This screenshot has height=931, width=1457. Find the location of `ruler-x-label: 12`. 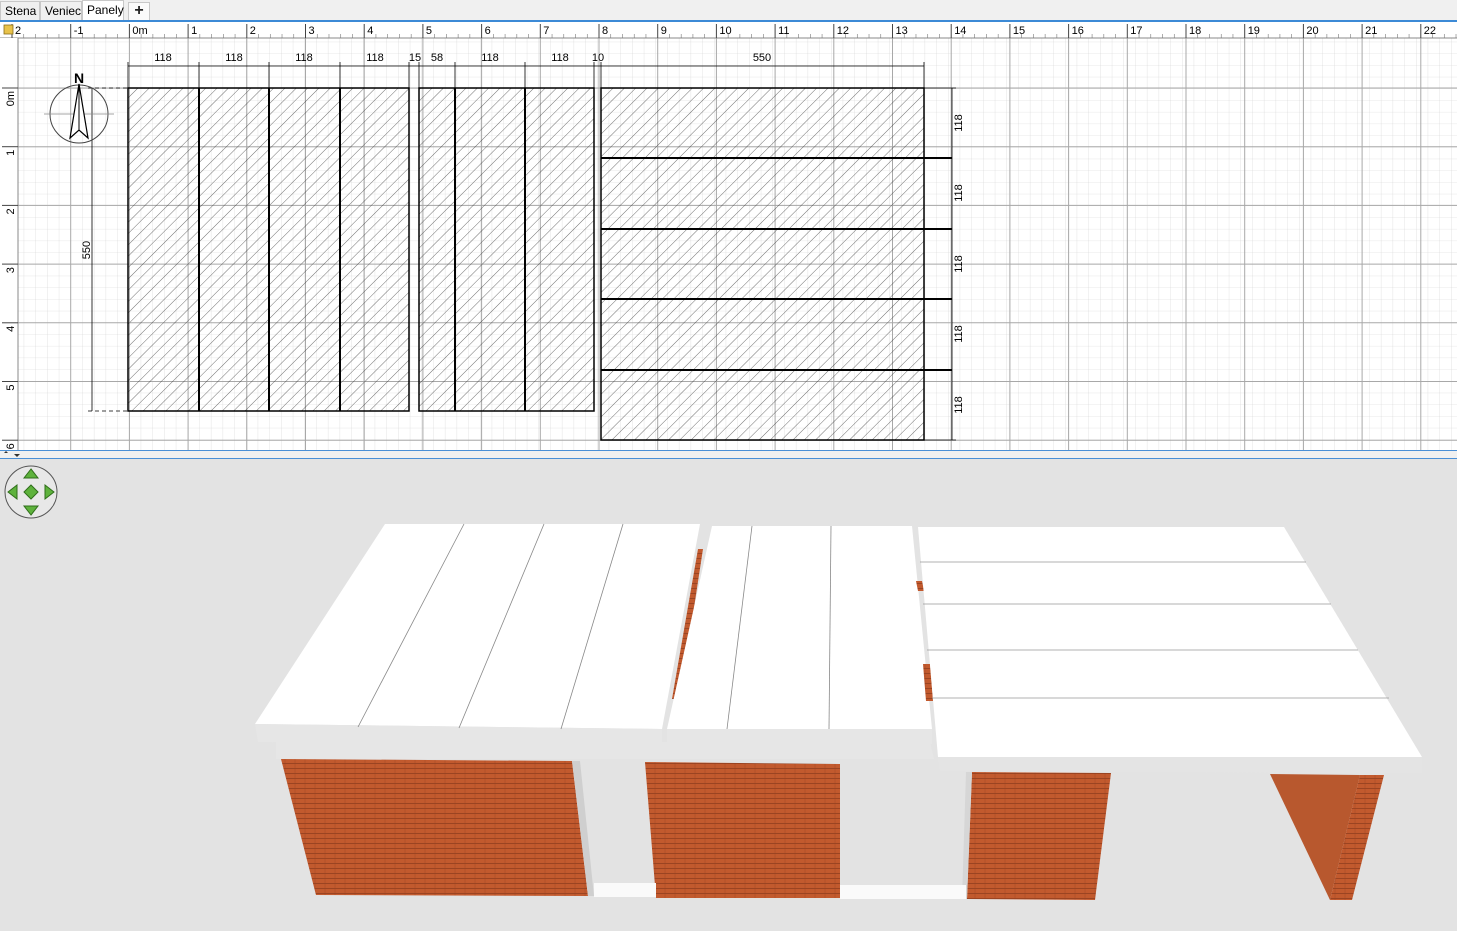

ruler-x-label: 12 is located at coordinates (843, 31).